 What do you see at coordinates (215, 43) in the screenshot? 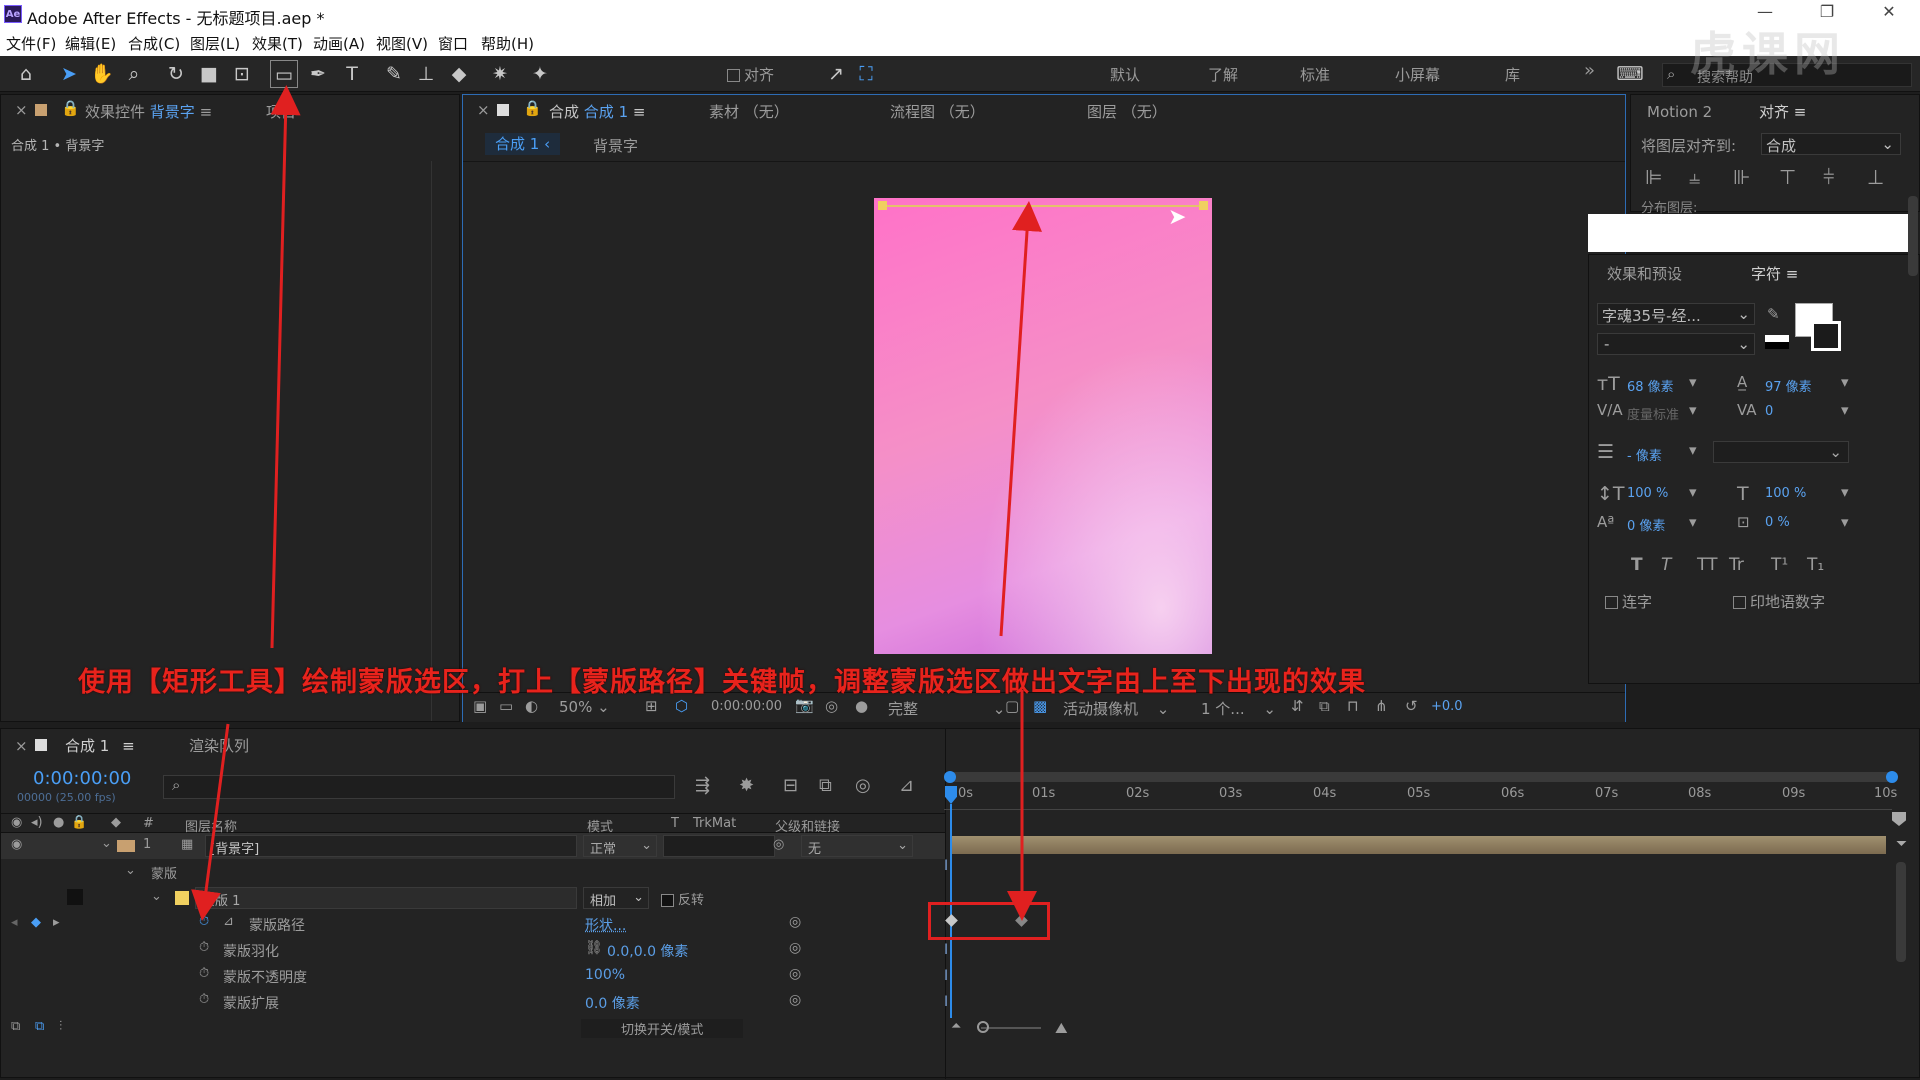
I see `menu-layer: 图层(L)` at bounding box center [215, 43].